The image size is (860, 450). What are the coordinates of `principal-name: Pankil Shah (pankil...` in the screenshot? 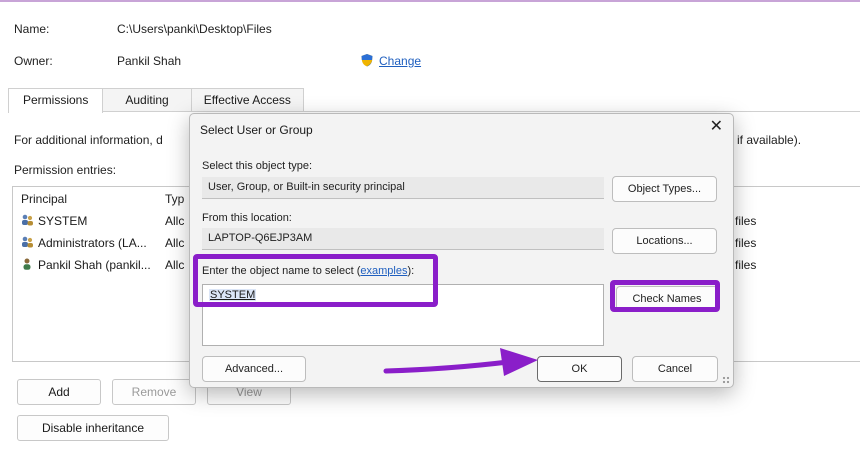 It's located at (94, 265).